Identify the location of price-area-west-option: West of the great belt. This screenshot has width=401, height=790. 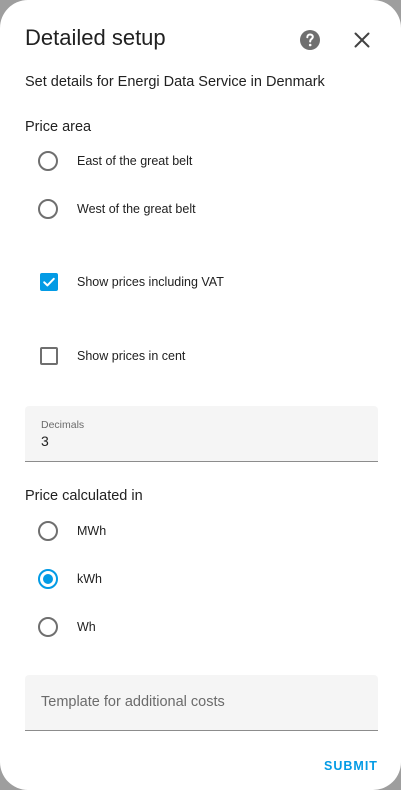
(117, 209).